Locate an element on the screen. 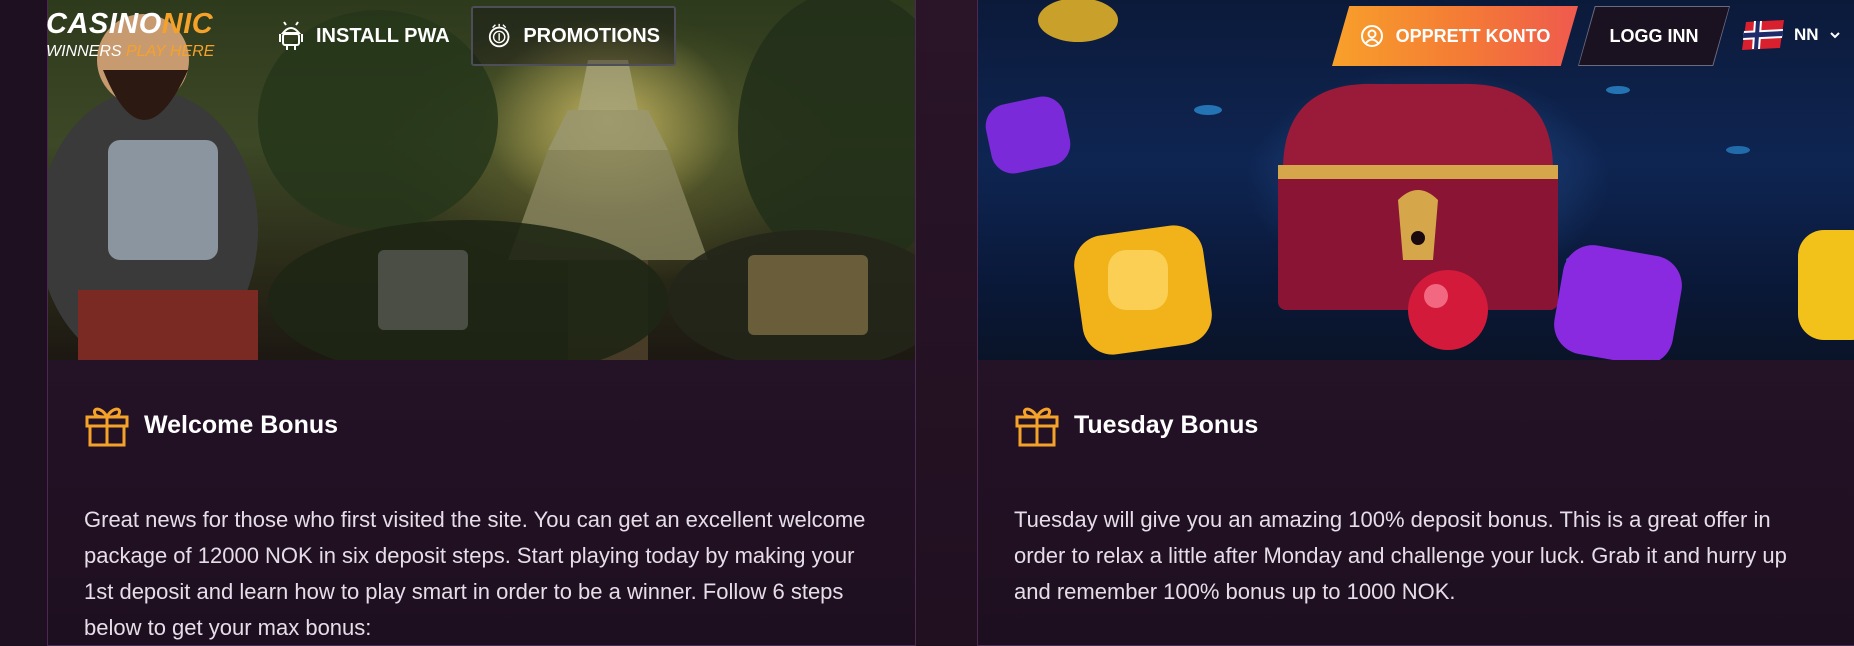 This screenshot has width=1854, height=646. promotions-button: PROMOTIONS is located at coordinates (573, 36).